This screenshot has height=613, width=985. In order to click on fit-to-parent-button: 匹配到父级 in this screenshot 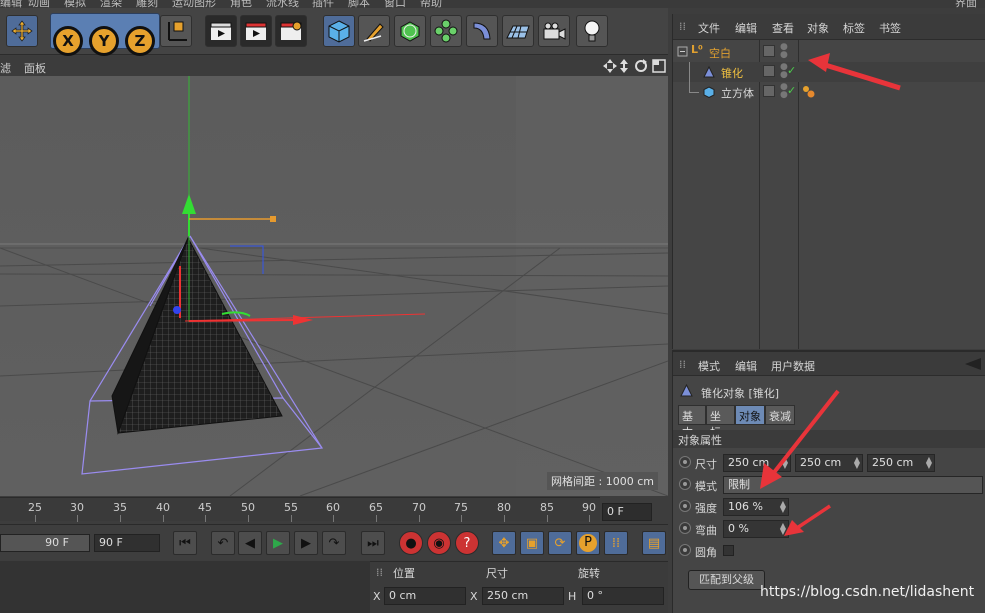, I will do `click(726, 580)`.